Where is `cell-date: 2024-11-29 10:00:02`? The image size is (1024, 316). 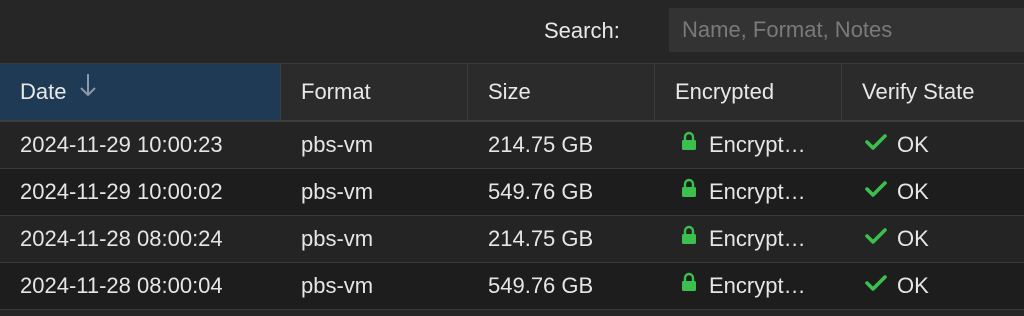 cell-date: 2024-11-29 10:00:02 is located at coordinates (121, 191).